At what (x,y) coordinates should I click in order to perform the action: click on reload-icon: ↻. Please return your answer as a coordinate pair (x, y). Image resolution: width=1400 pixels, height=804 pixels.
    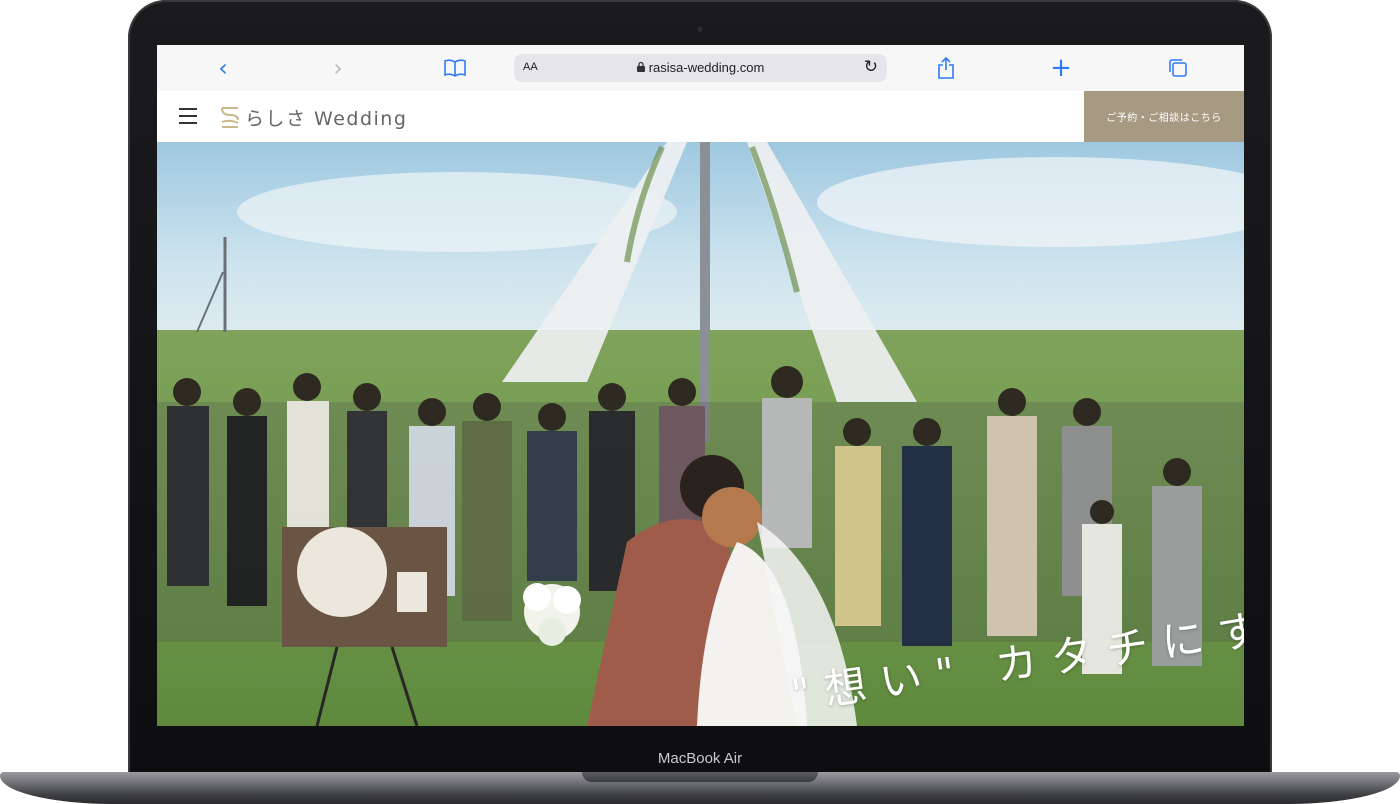
    Looking at the image, I should click on (871, 67).